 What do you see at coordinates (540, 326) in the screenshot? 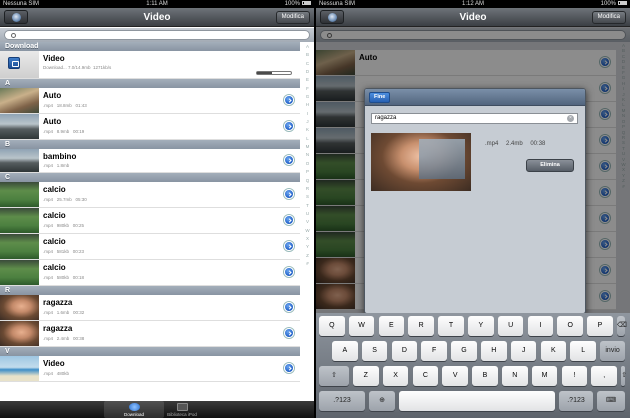
I see `key-i: I` at bounding box center [540, 326].